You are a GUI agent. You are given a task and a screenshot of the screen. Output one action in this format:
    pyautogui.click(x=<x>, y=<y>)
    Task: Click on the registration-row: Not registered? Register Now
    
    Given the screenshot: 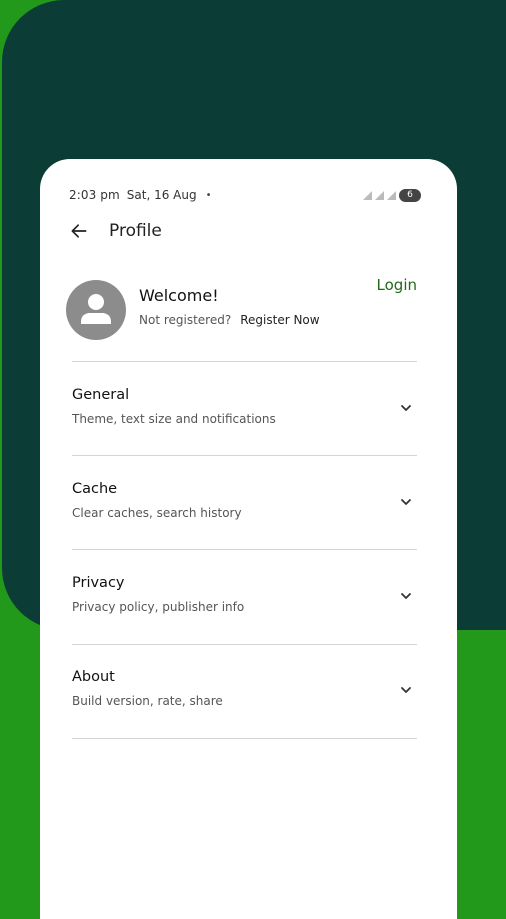 What is the action you would take?
    pyautogui.click(x=229, y=320)
    